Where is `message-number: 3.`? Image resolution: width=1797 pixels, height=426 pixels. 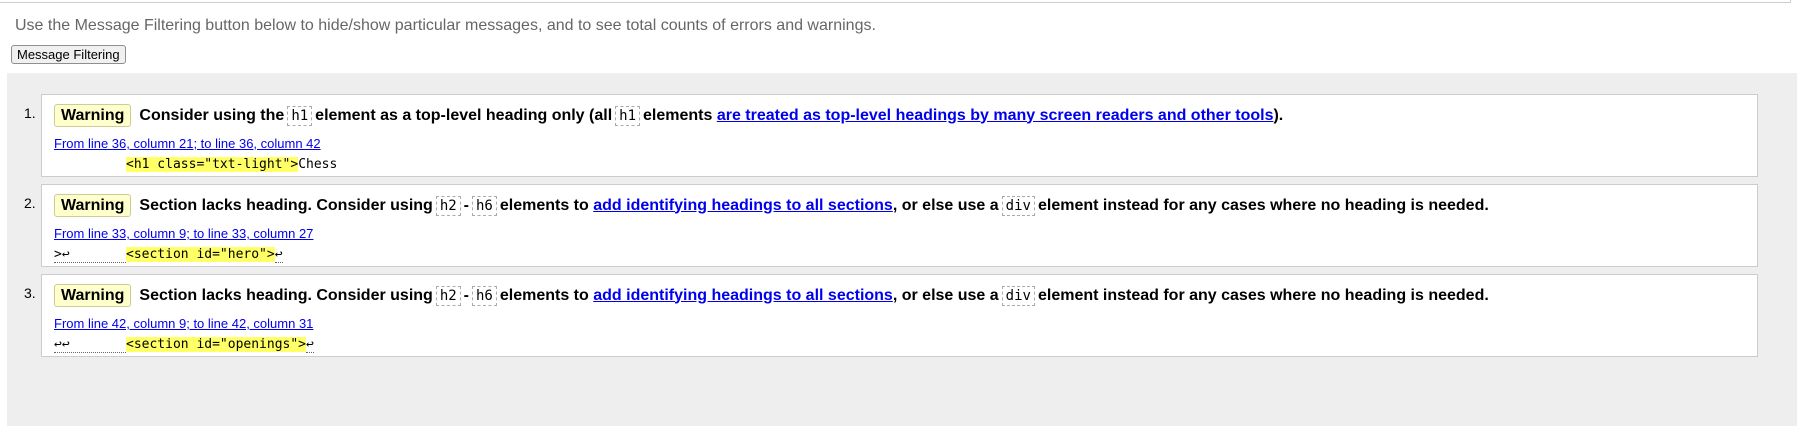
message-number: 3. is located at coordinates (30, 293).